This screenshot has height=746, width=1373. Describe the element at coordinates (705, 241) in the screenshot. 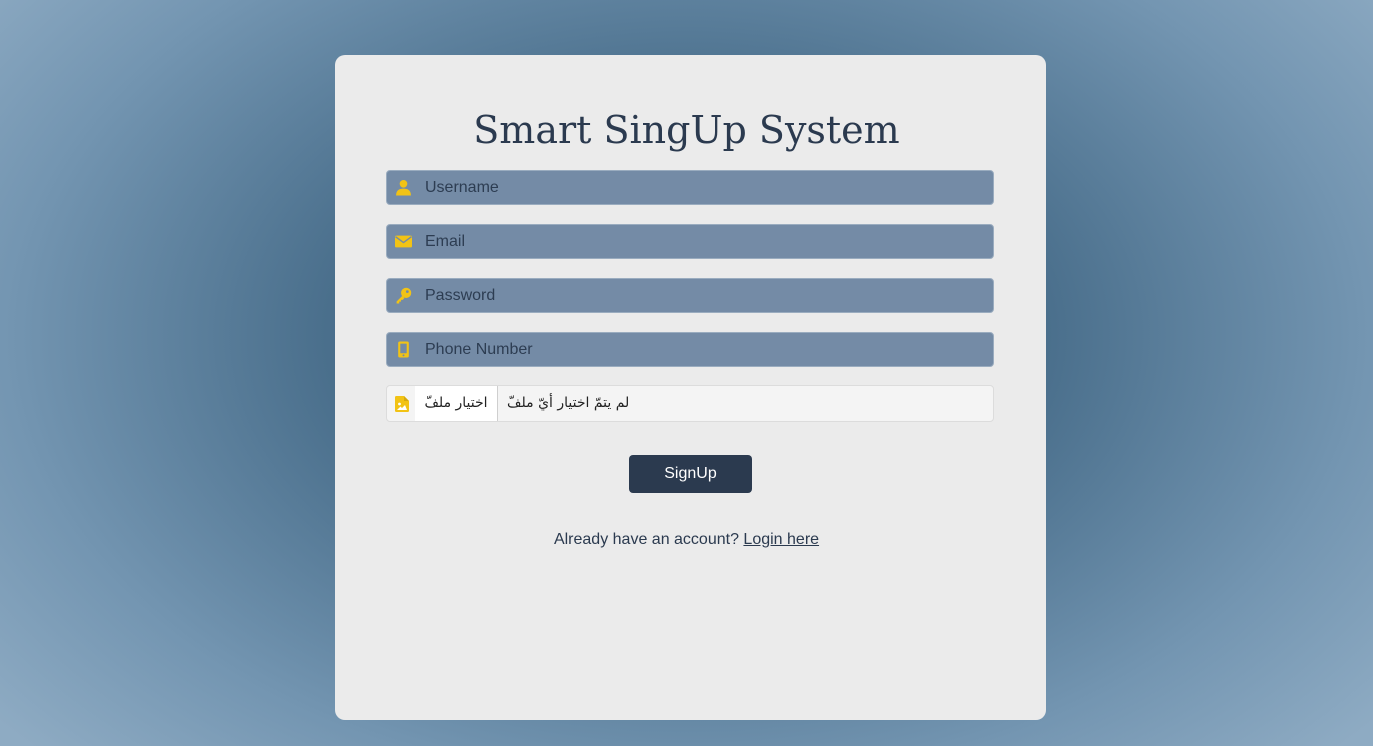

I see `email-input` at that location.